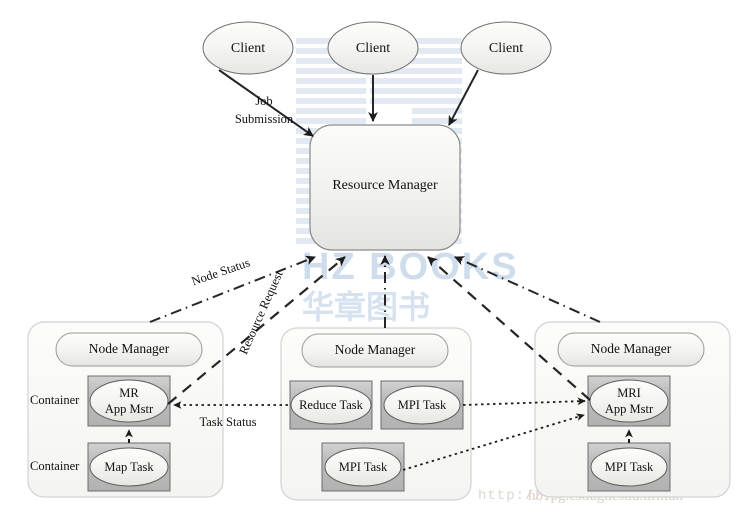 The width and height of the screenshot is (756, 516). I want to click on edge-label-job-submission-line1: Job, so click(263, 101).